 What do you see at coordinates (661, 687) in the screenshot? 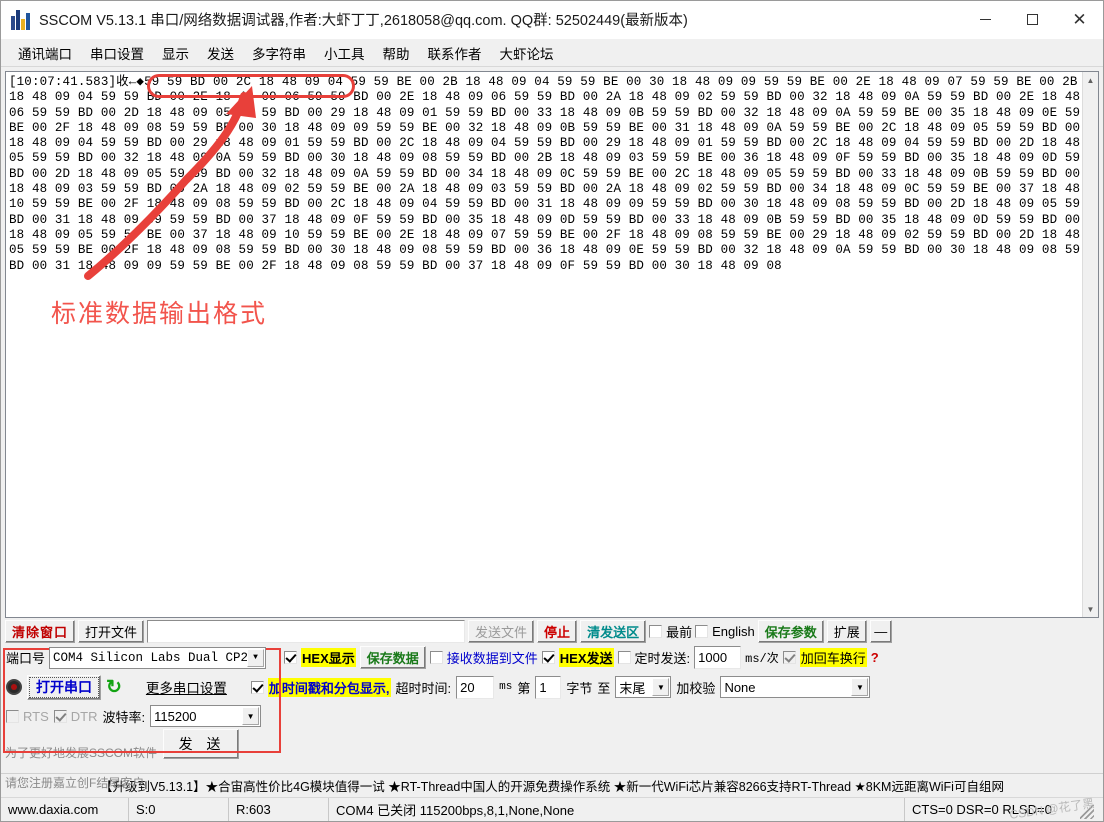
I see `chevron-down-icon-2: ▼` at bounding box center [661, 687].